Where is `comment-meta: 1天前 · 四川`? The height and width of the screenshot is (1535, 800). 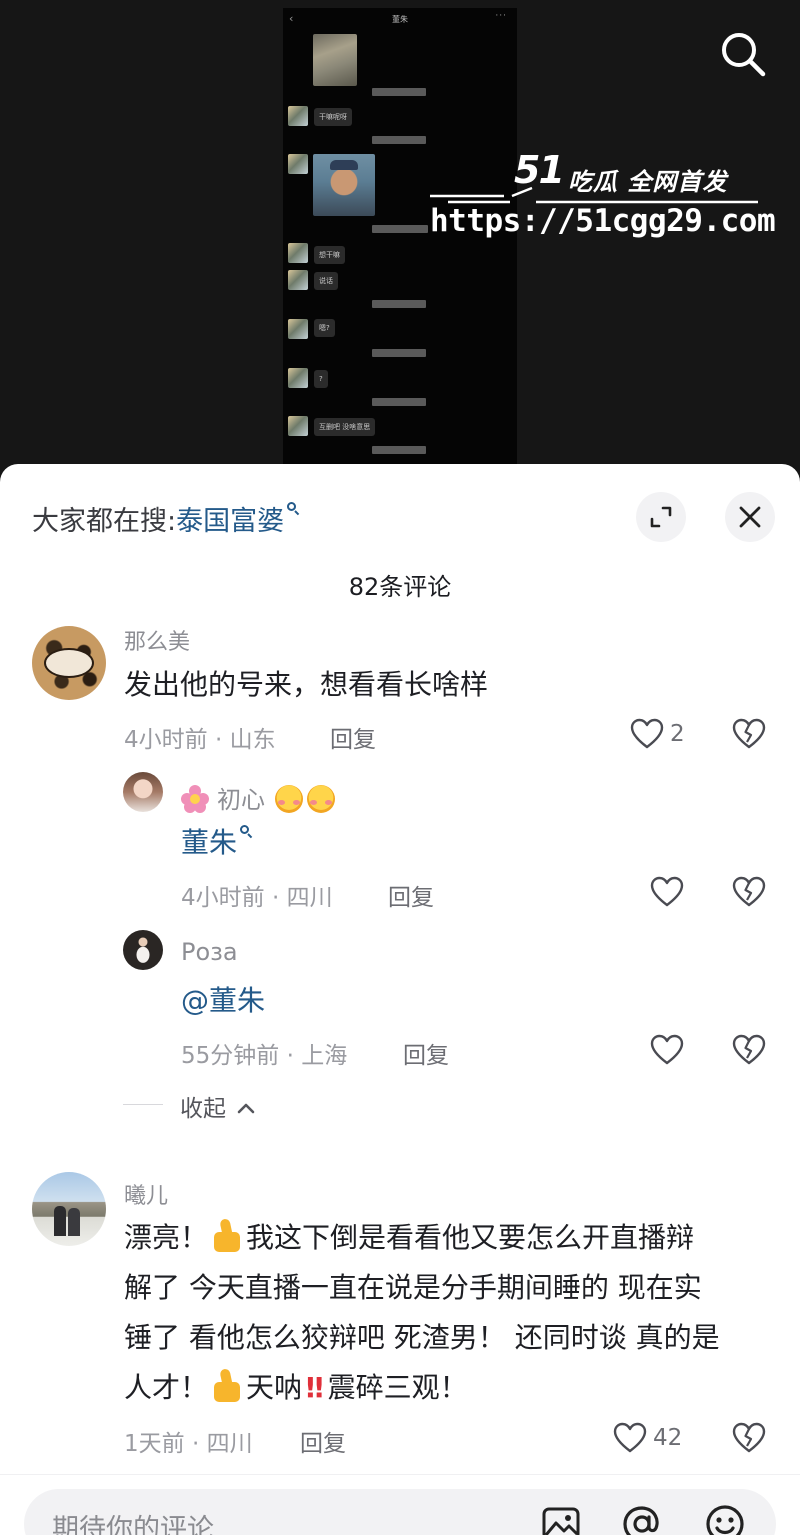 comment-meta: 1天前 · 四川 is located at coordinates (188, 1444).